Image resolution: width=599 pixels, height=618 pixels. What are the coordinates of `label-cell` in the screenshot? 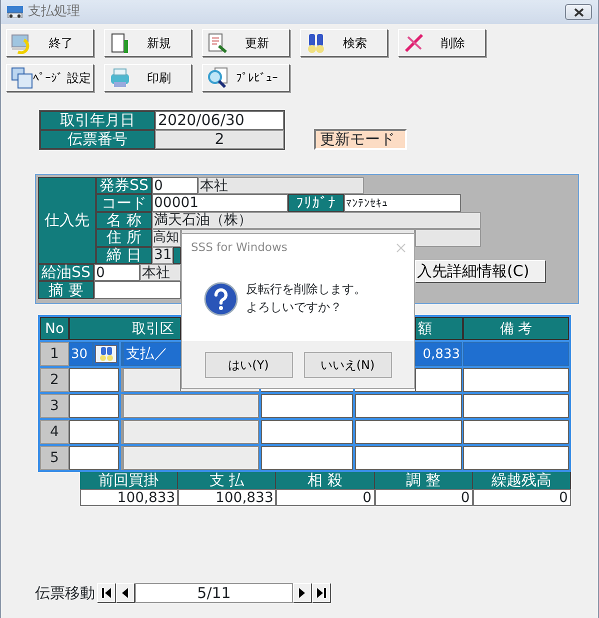 It's located at (177, 255).